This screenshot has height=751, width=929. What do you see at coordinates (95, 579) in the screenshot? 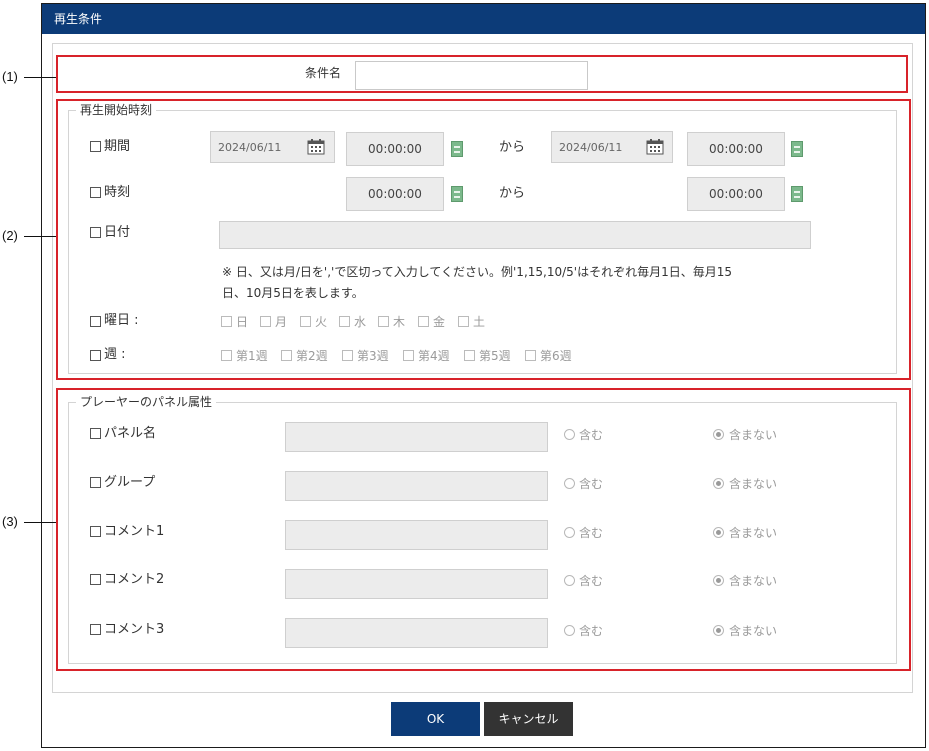
I see `comment2-checkbox` at bounding box center [95, 579].